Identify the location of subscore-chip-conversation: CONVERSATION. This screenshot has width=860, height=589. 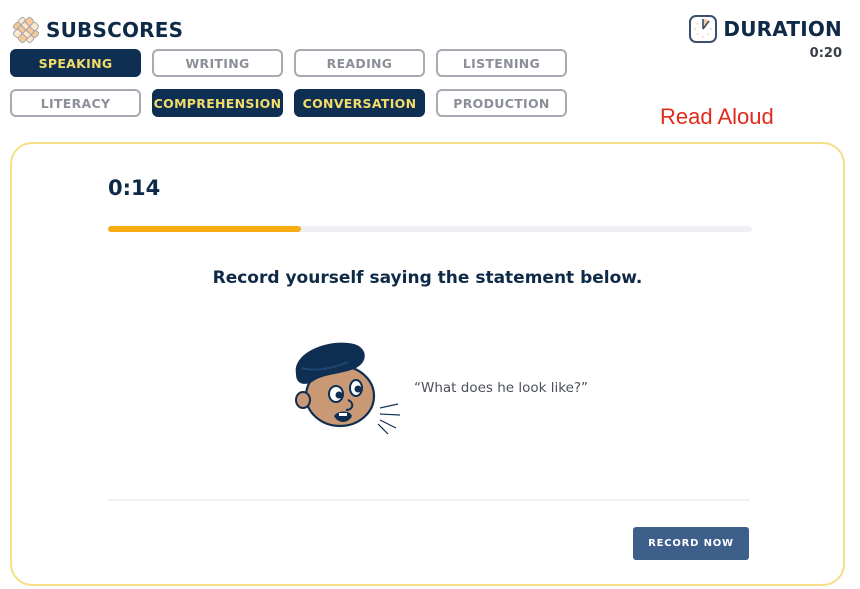
(359, 103).